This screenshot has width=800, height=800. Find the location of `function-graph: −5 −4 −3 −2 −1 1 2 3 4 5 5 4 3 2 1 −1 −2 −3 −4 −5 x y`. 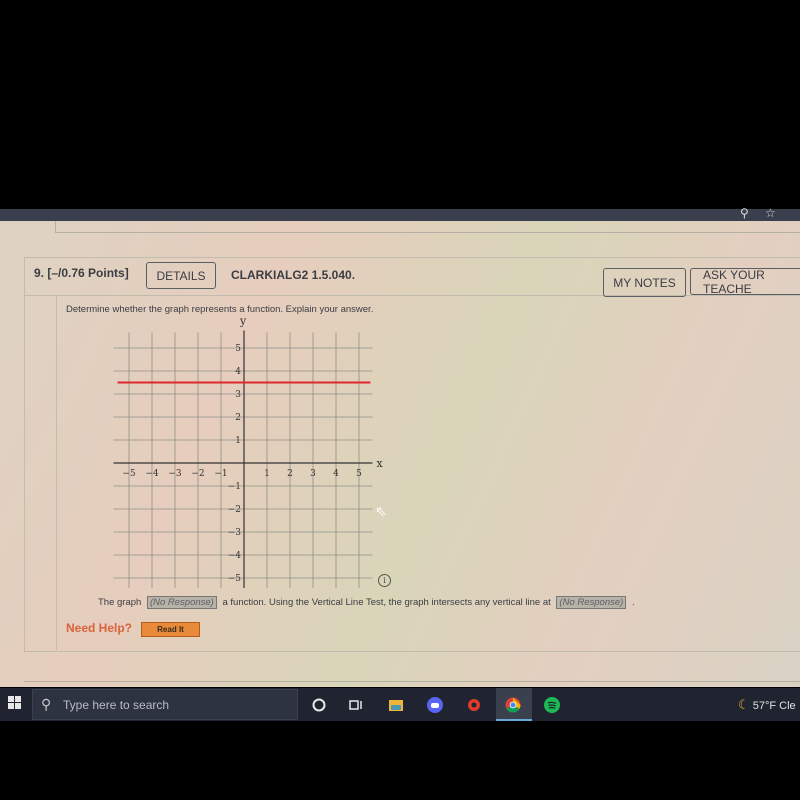

function-graph: −5 −4 −3 −2 −1 1 2 3 4 5 5 4 3 2 1 −1 −2 −3 −4 −5 x y is located at coordinates (248, 453).